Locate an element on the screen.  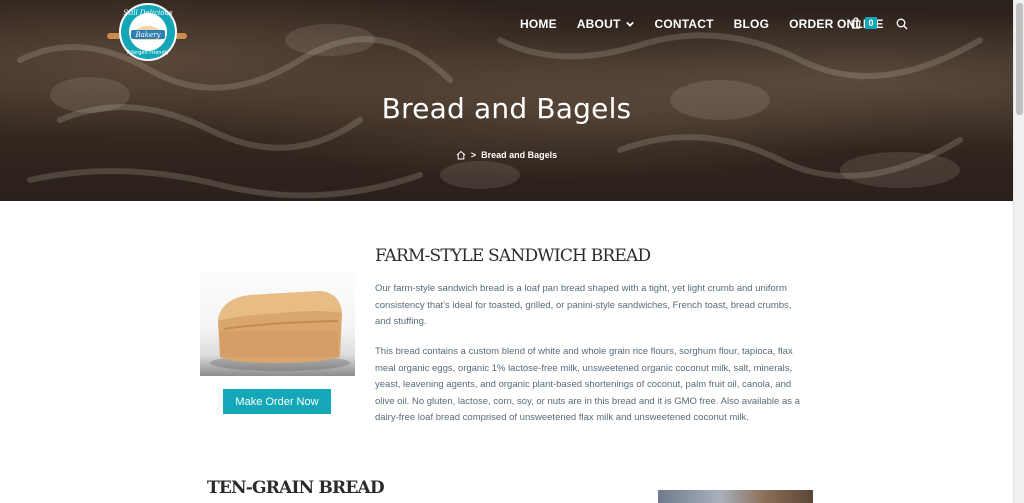
nav-blog: BLOG is located at coordinates (751, 24).